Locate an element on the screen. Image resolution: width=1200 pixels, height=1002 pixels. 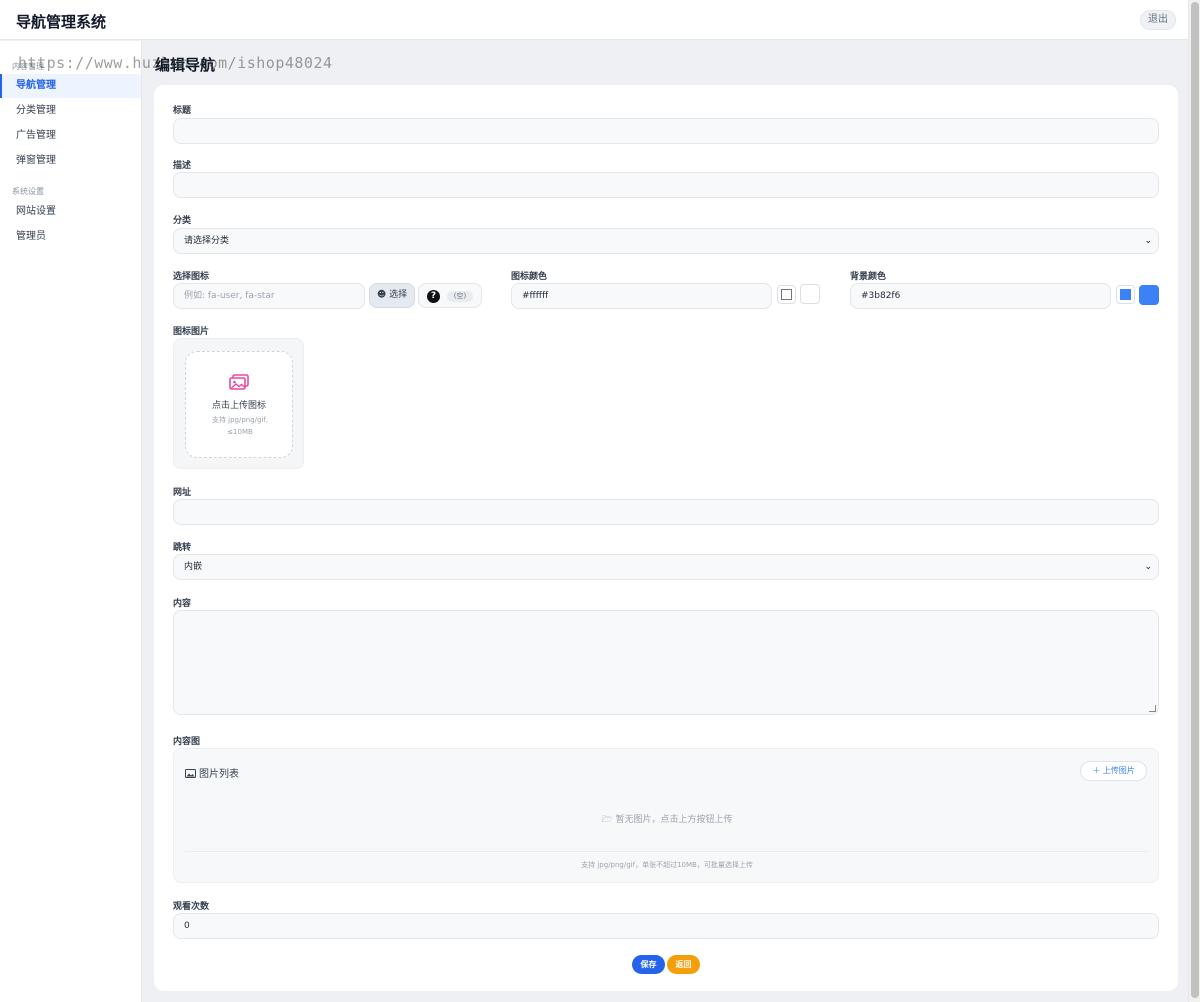
page-scrollbar is located at coordinates (1194, 501).